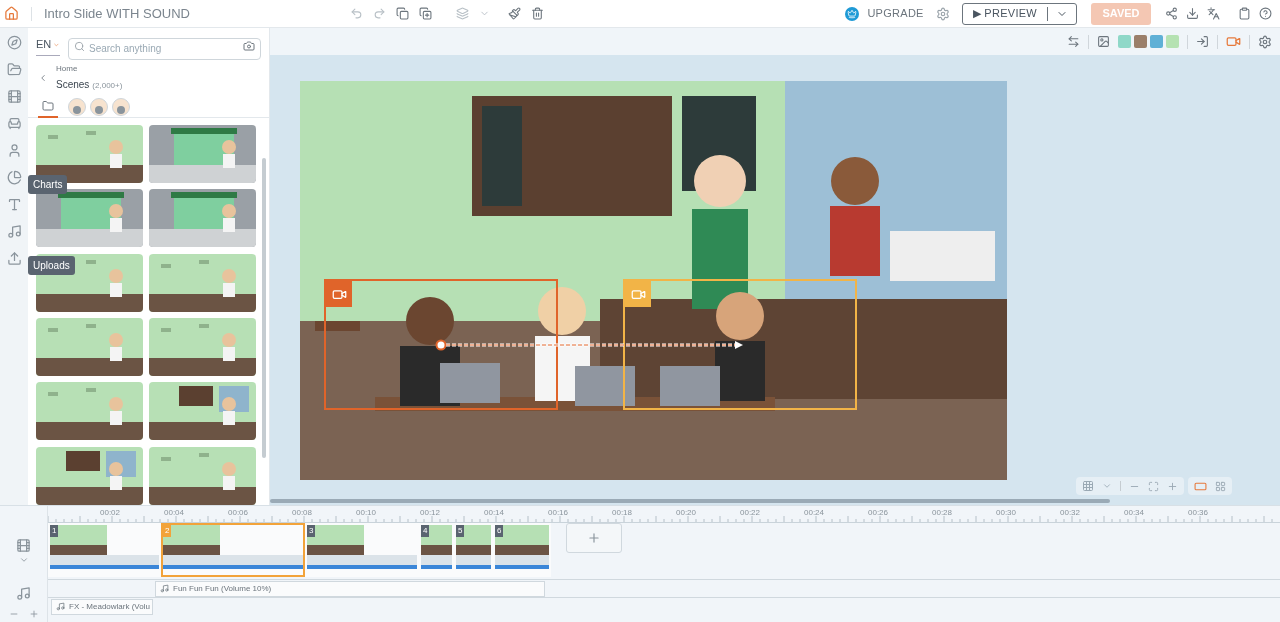  What do you see at coordinates (117, 13) in the screenshot?
I see `project-title: Intro Slide WITH SOUND` at bounding box center [117, 13].